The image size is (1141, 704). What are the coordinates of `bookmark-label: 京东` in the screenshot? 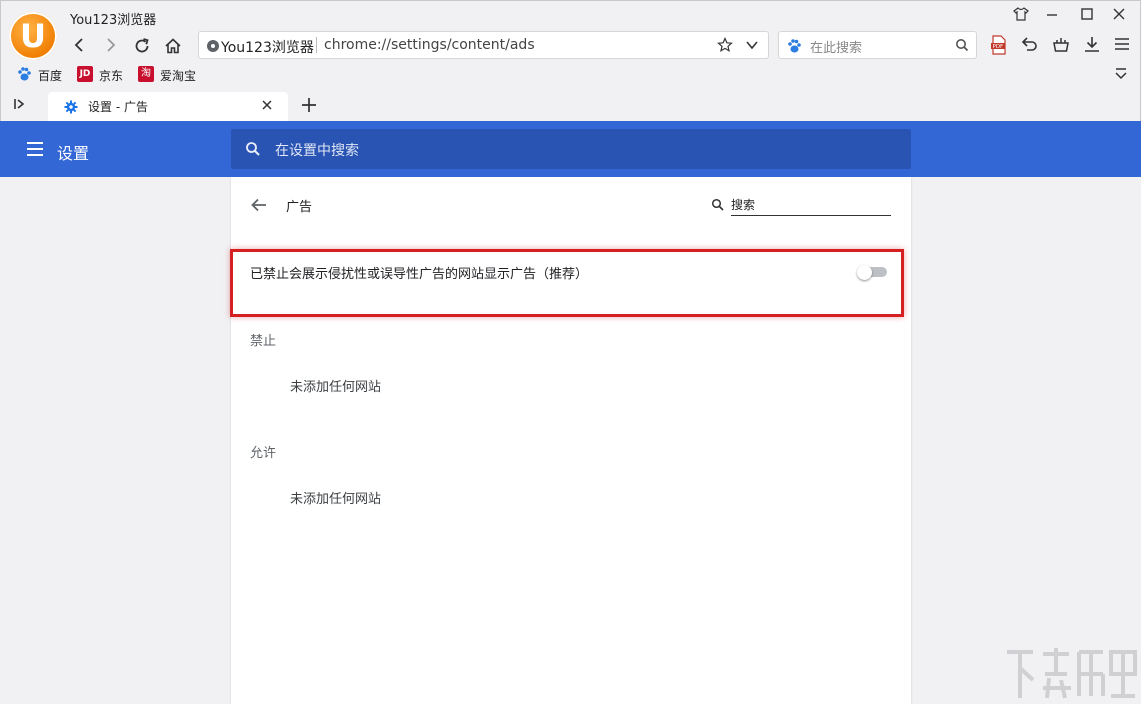 It's located at (111, 76).